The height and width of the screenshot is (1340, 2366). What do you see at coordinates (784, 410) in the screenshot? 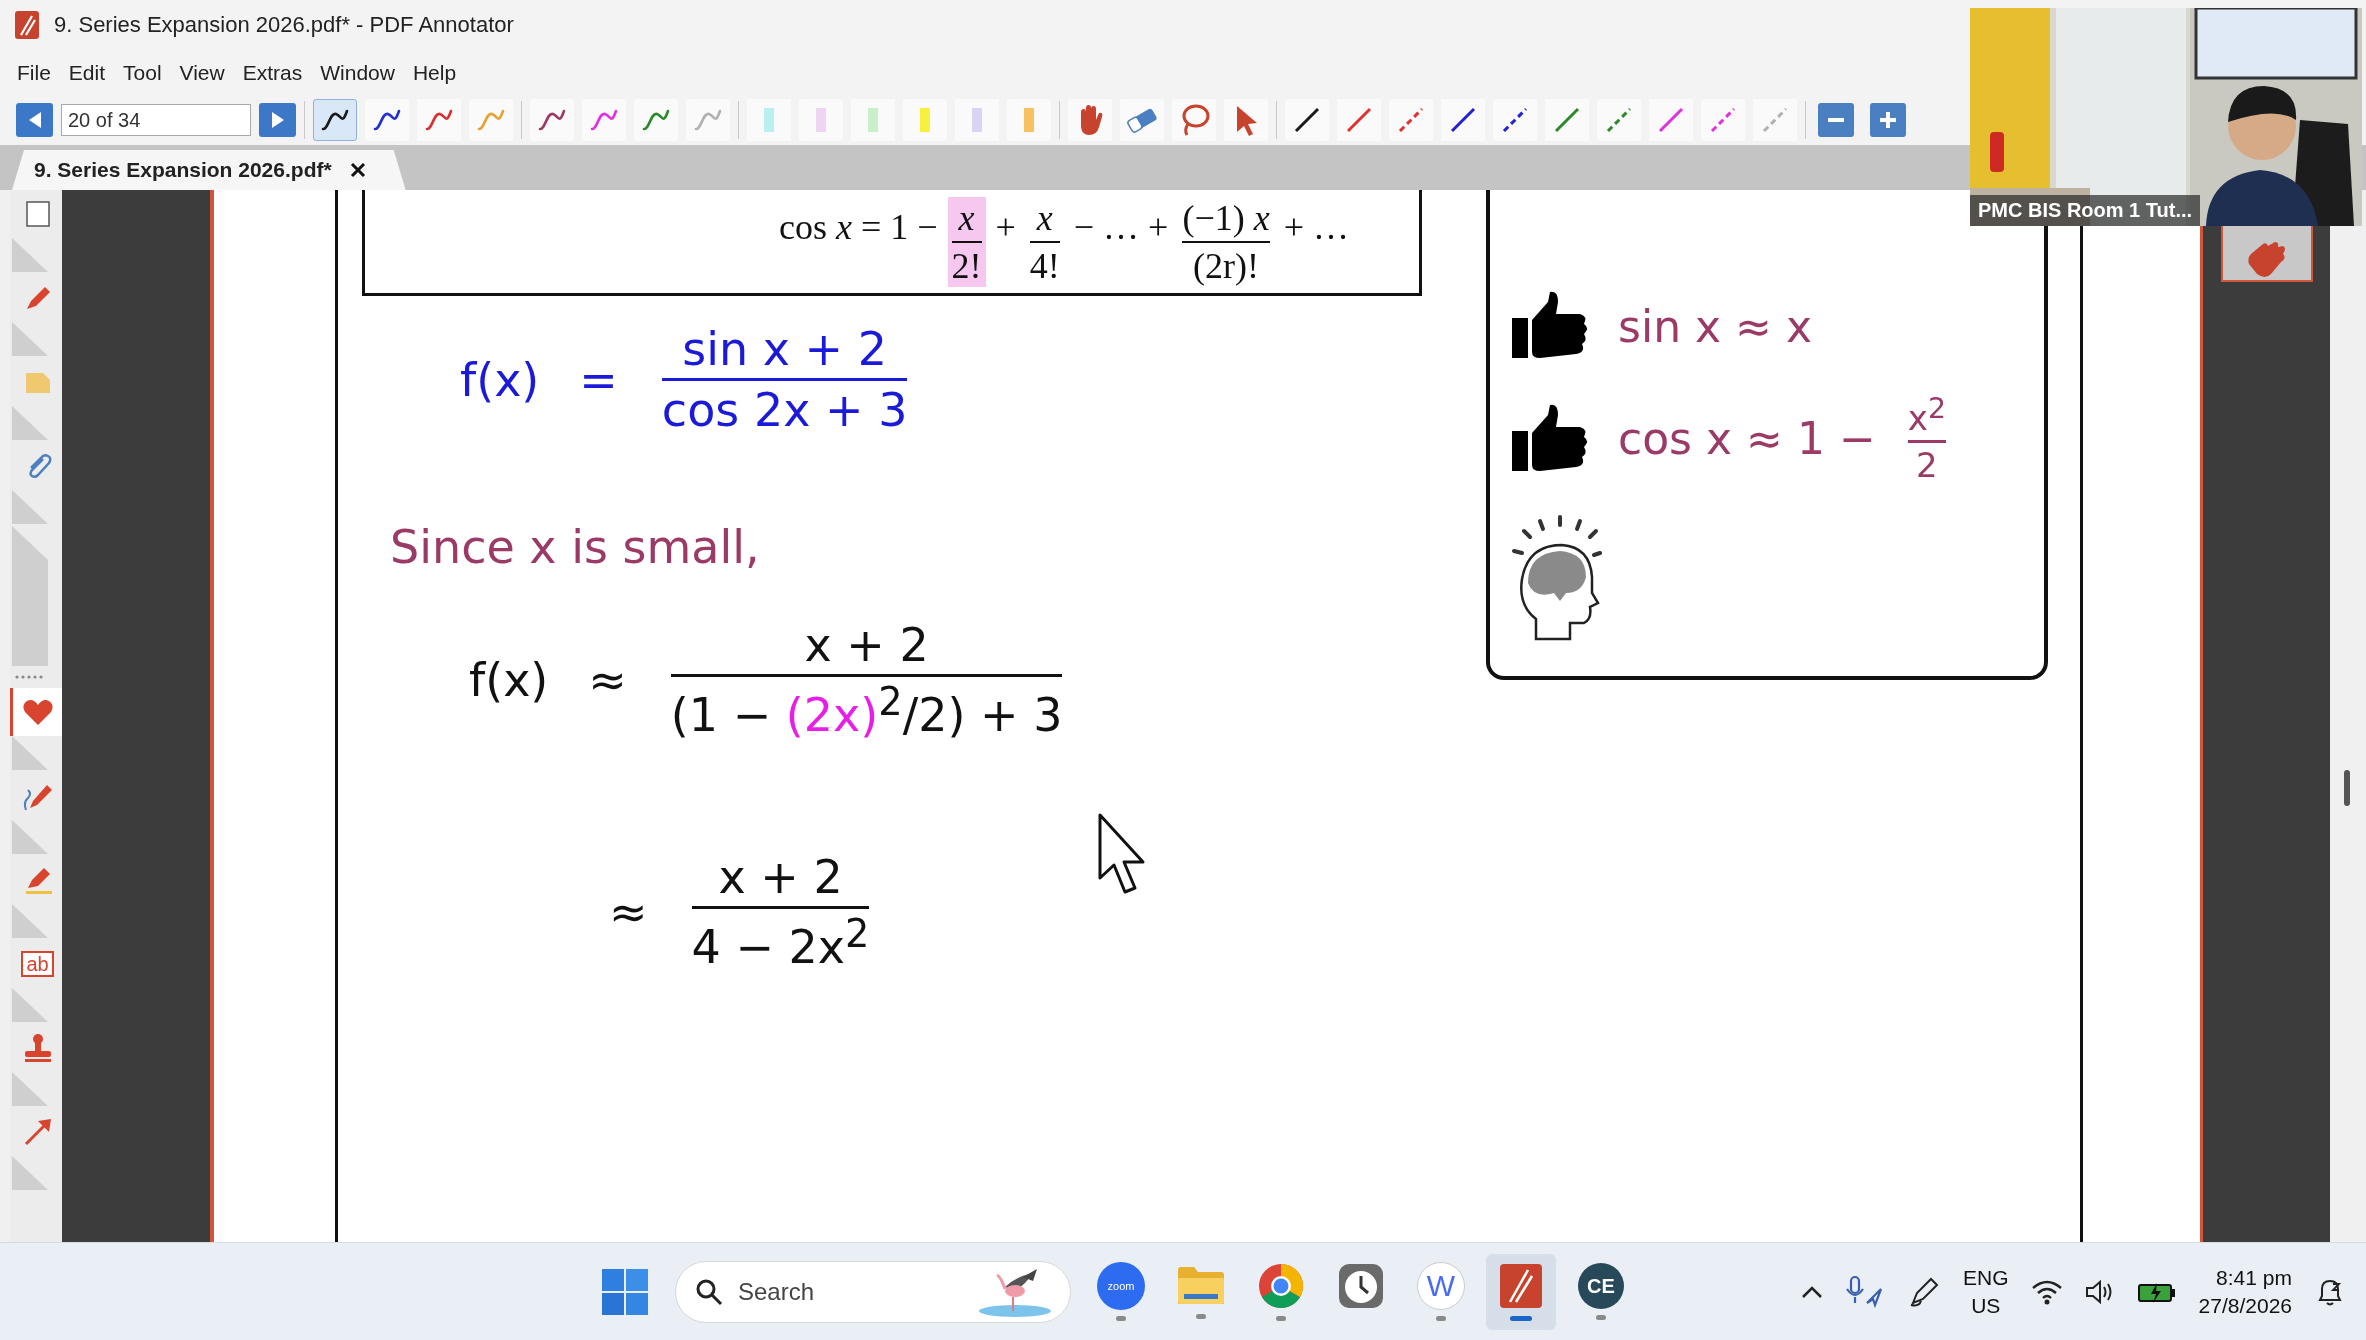
I see `handwritten-denominator: cos 2x + 3` at bounding box center [784, 410].